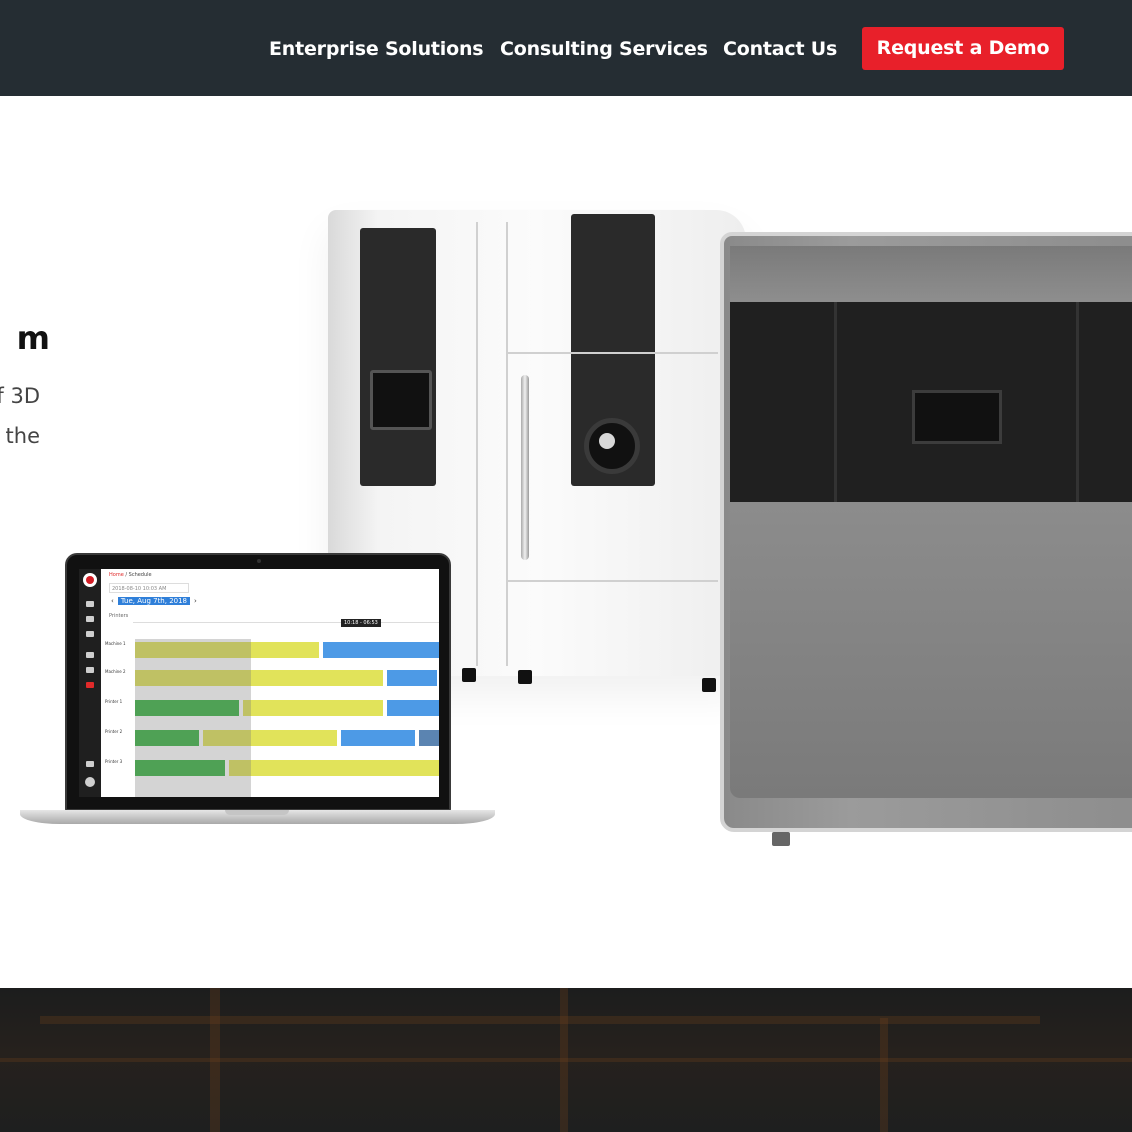 The image size is (1132, 1132). Describe the element at coordinates (257, 812) in the screenshot. I see `laptop-notch` at that location.